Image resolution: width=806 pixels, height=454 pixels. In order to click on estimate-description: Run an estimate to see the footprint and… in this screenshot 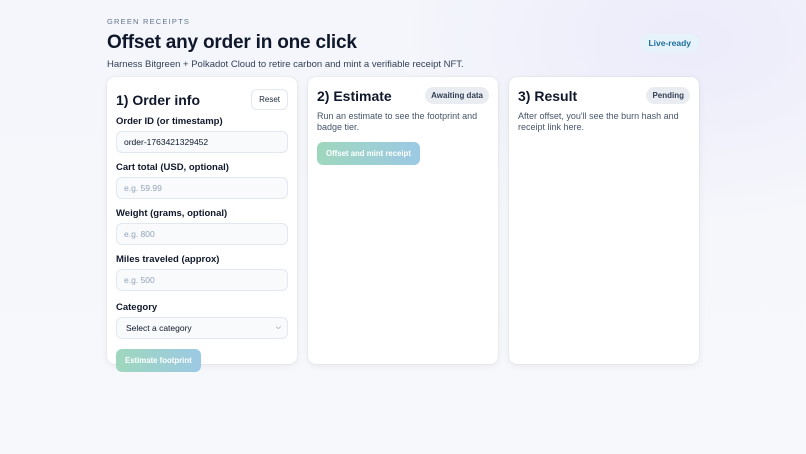, I will do `click(397, 121)`.